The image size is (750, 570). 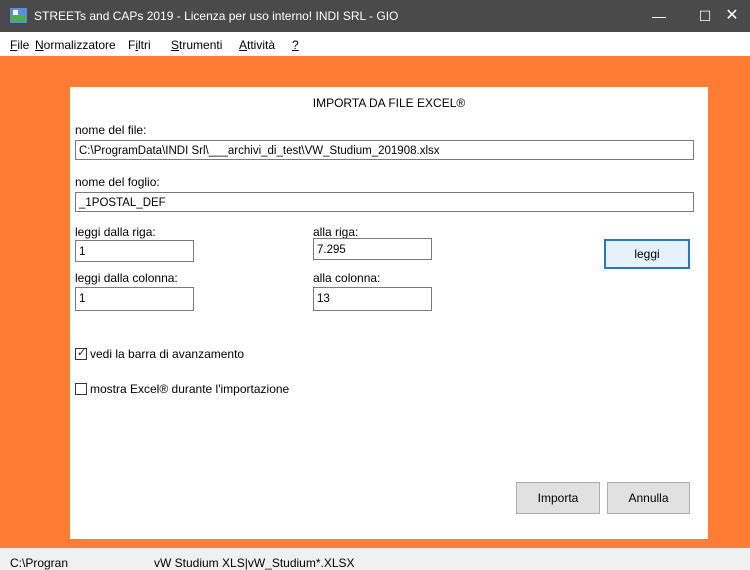 What do you see at coordinates (659, 16) in the screenshot?
I see `minimize-button: —` at bounding box center [659, 16].